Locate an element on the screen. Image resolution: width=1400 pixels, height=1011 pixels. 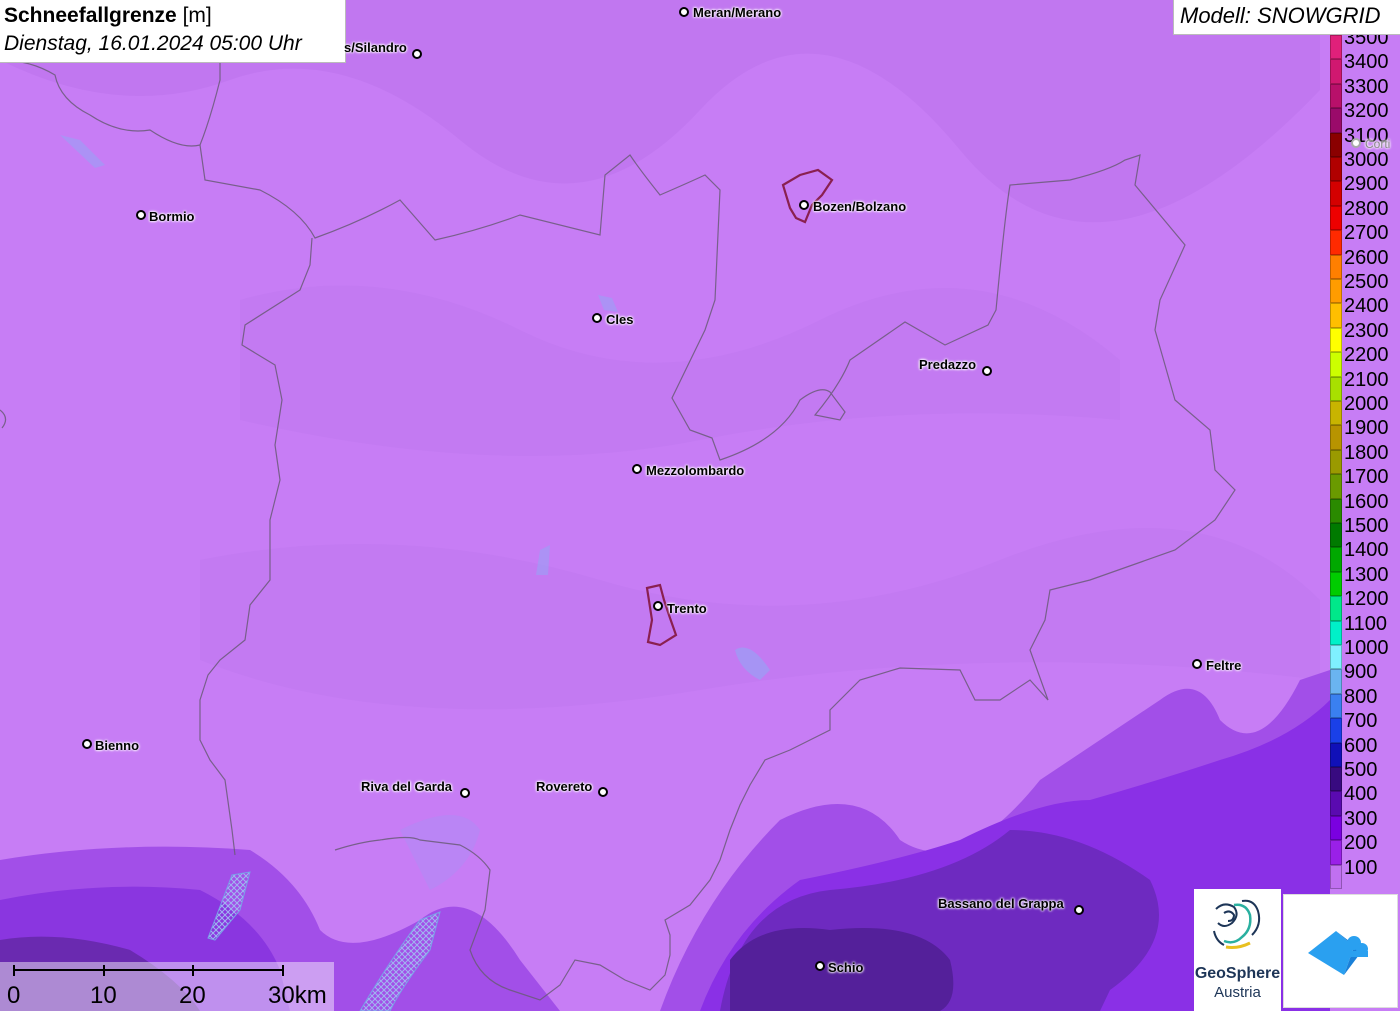
geosphere-logo: GeoSphere Austria is located at coordinates (1237, 950).